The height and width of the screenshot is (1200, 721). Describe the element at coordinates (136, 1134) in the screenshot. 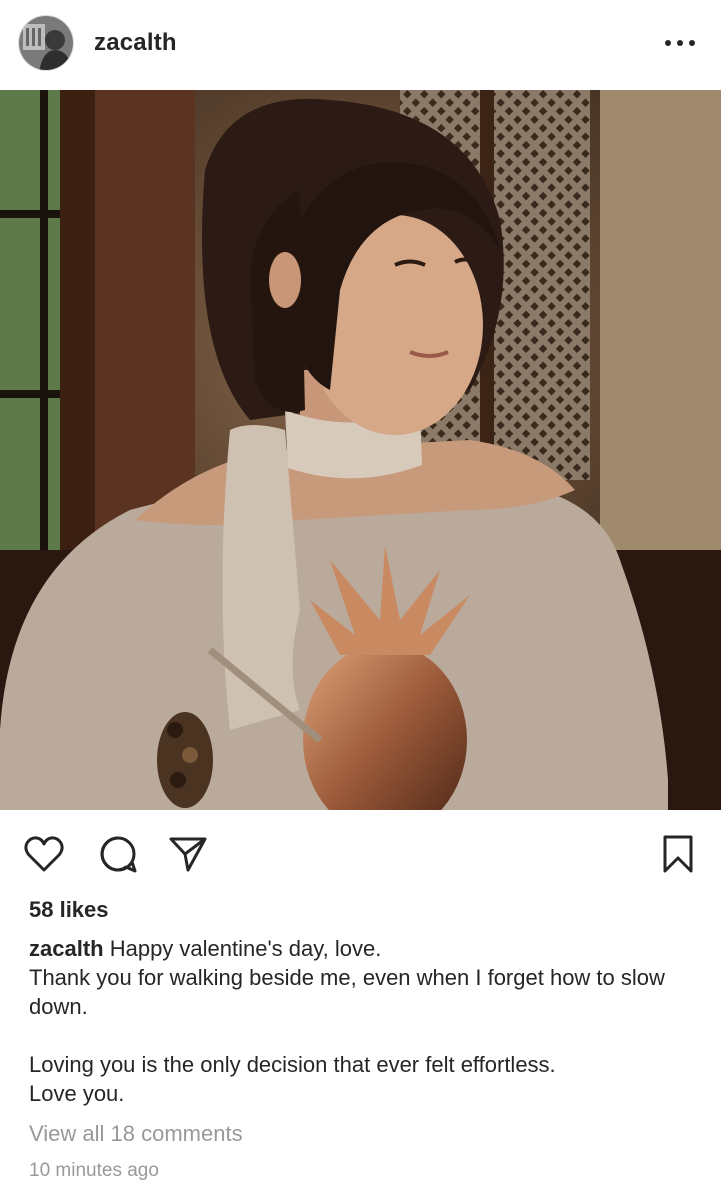

I see `view-comments-link: View all 18 comments` at that location.